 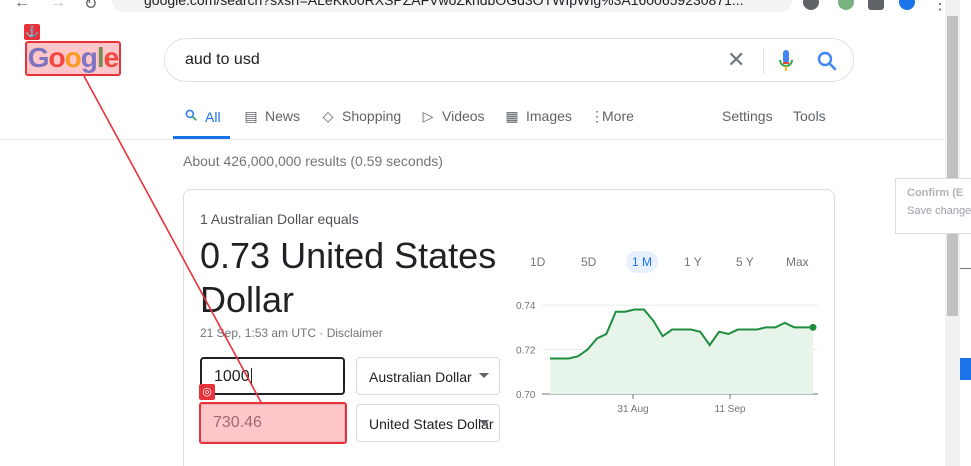 I want to click on search-divider, so click(x=763, y=61).